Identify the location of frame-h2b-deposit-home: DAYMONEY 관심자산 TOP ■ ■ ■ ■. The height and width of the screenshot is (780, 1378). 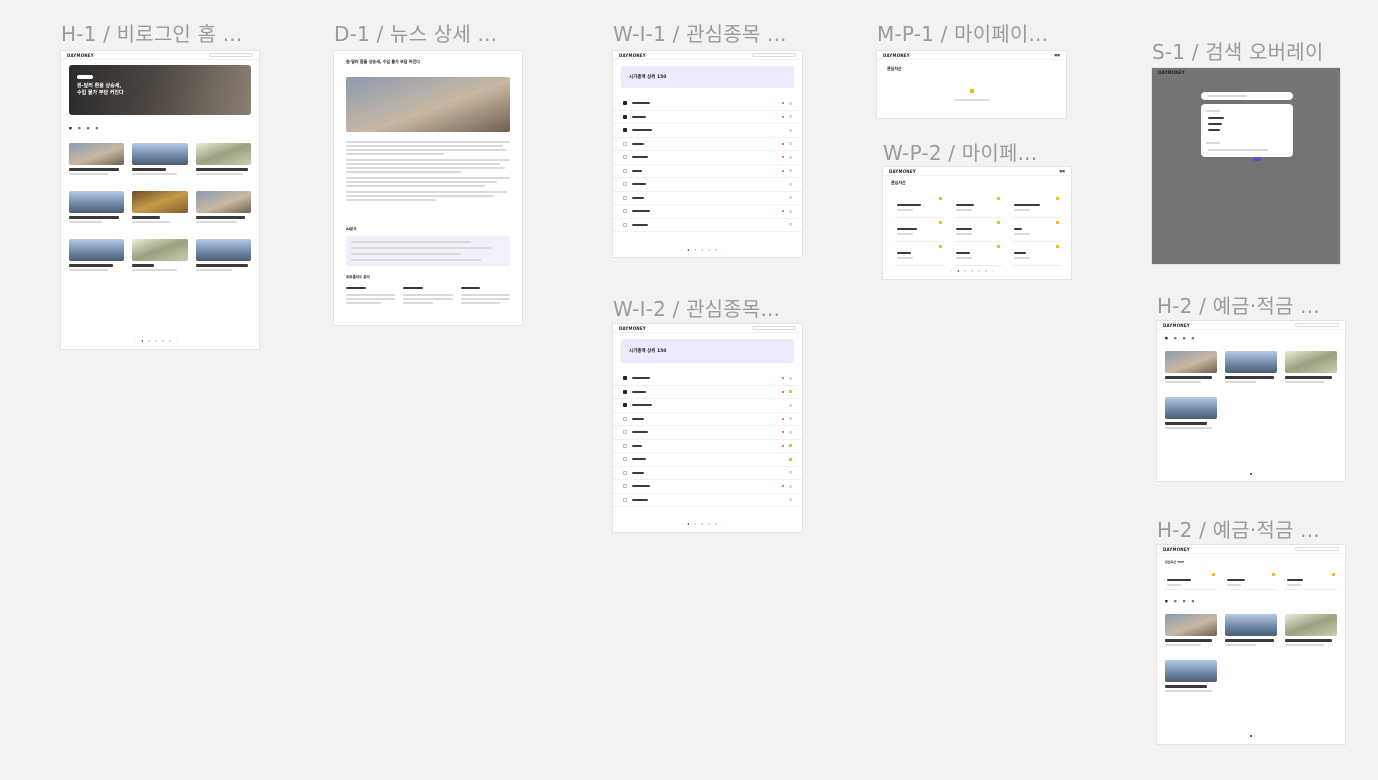
(1251, 644).